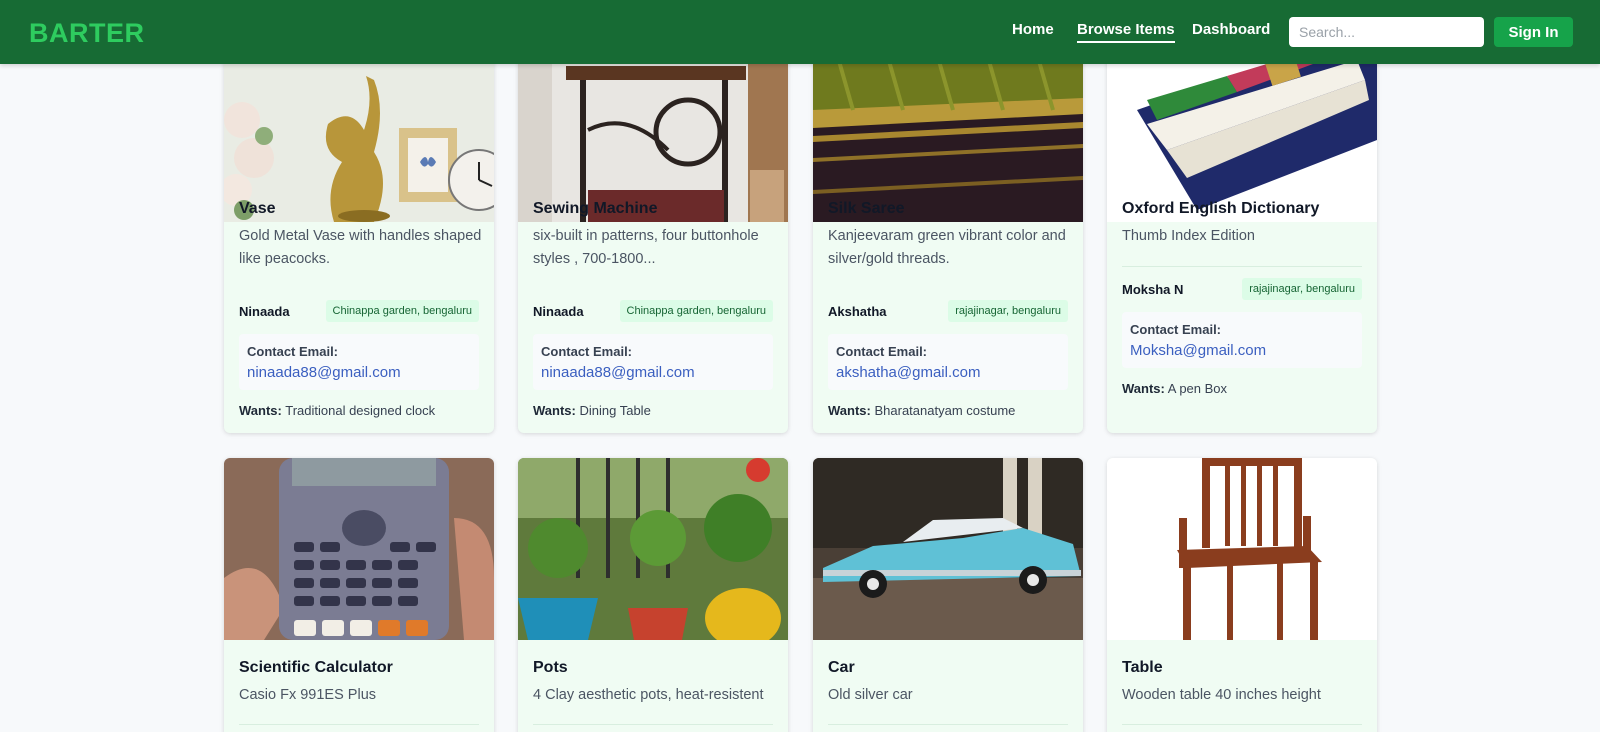 Image resolution: width=1600 pixels, height=732 pixels. What do you see at coordinates (615, 410) in the screenshot?
I see `wants-value: Dining Table` at bounding box center [615, 410].